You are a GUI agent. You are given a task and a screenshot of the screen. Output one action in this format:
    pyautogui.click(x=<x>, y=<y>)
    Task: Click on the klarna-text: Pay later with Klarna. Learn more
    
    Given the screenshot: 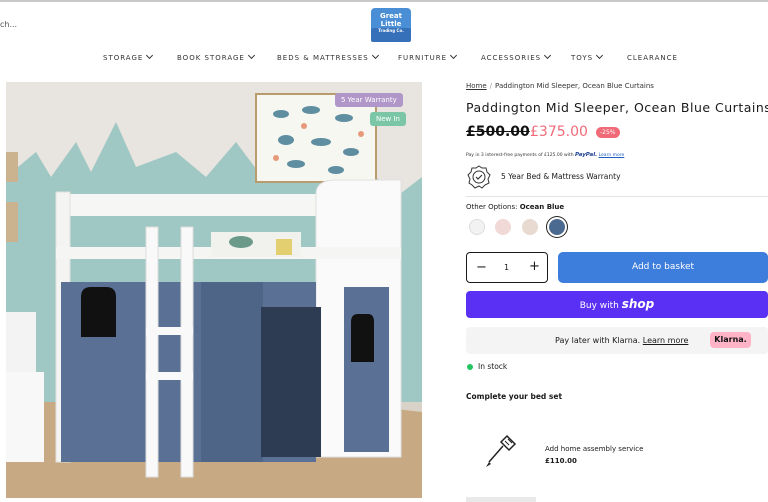 What is the action you would take?
    pyautogui.click(x=621, y=340)
    